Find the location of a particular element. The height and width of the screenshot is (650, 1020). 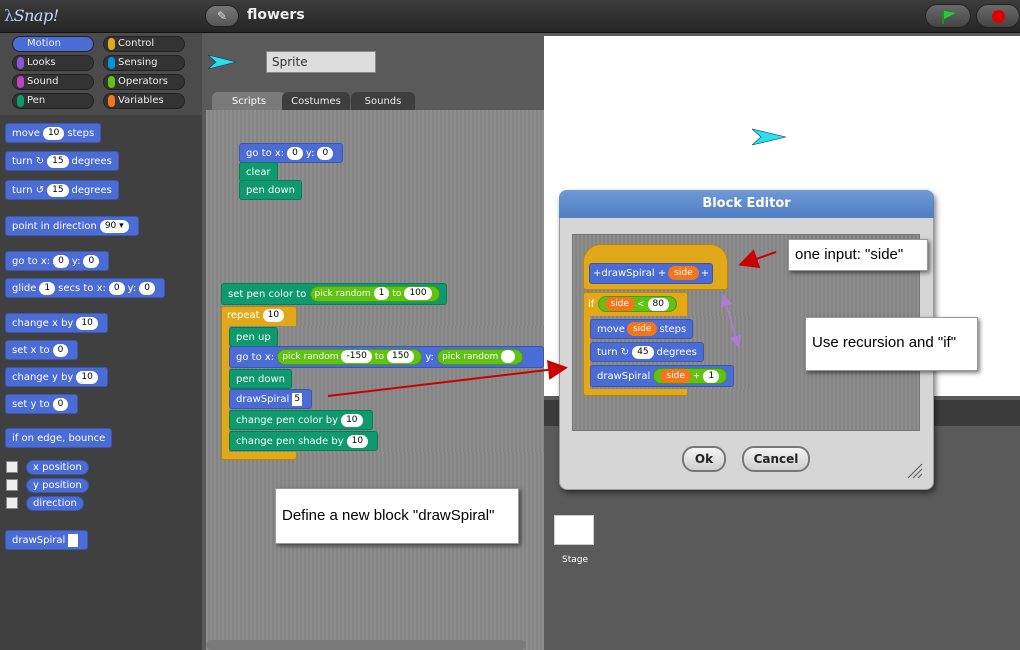

callout-define-block: Define a new block "drawSpiral" is located at coordinates (397, 516).